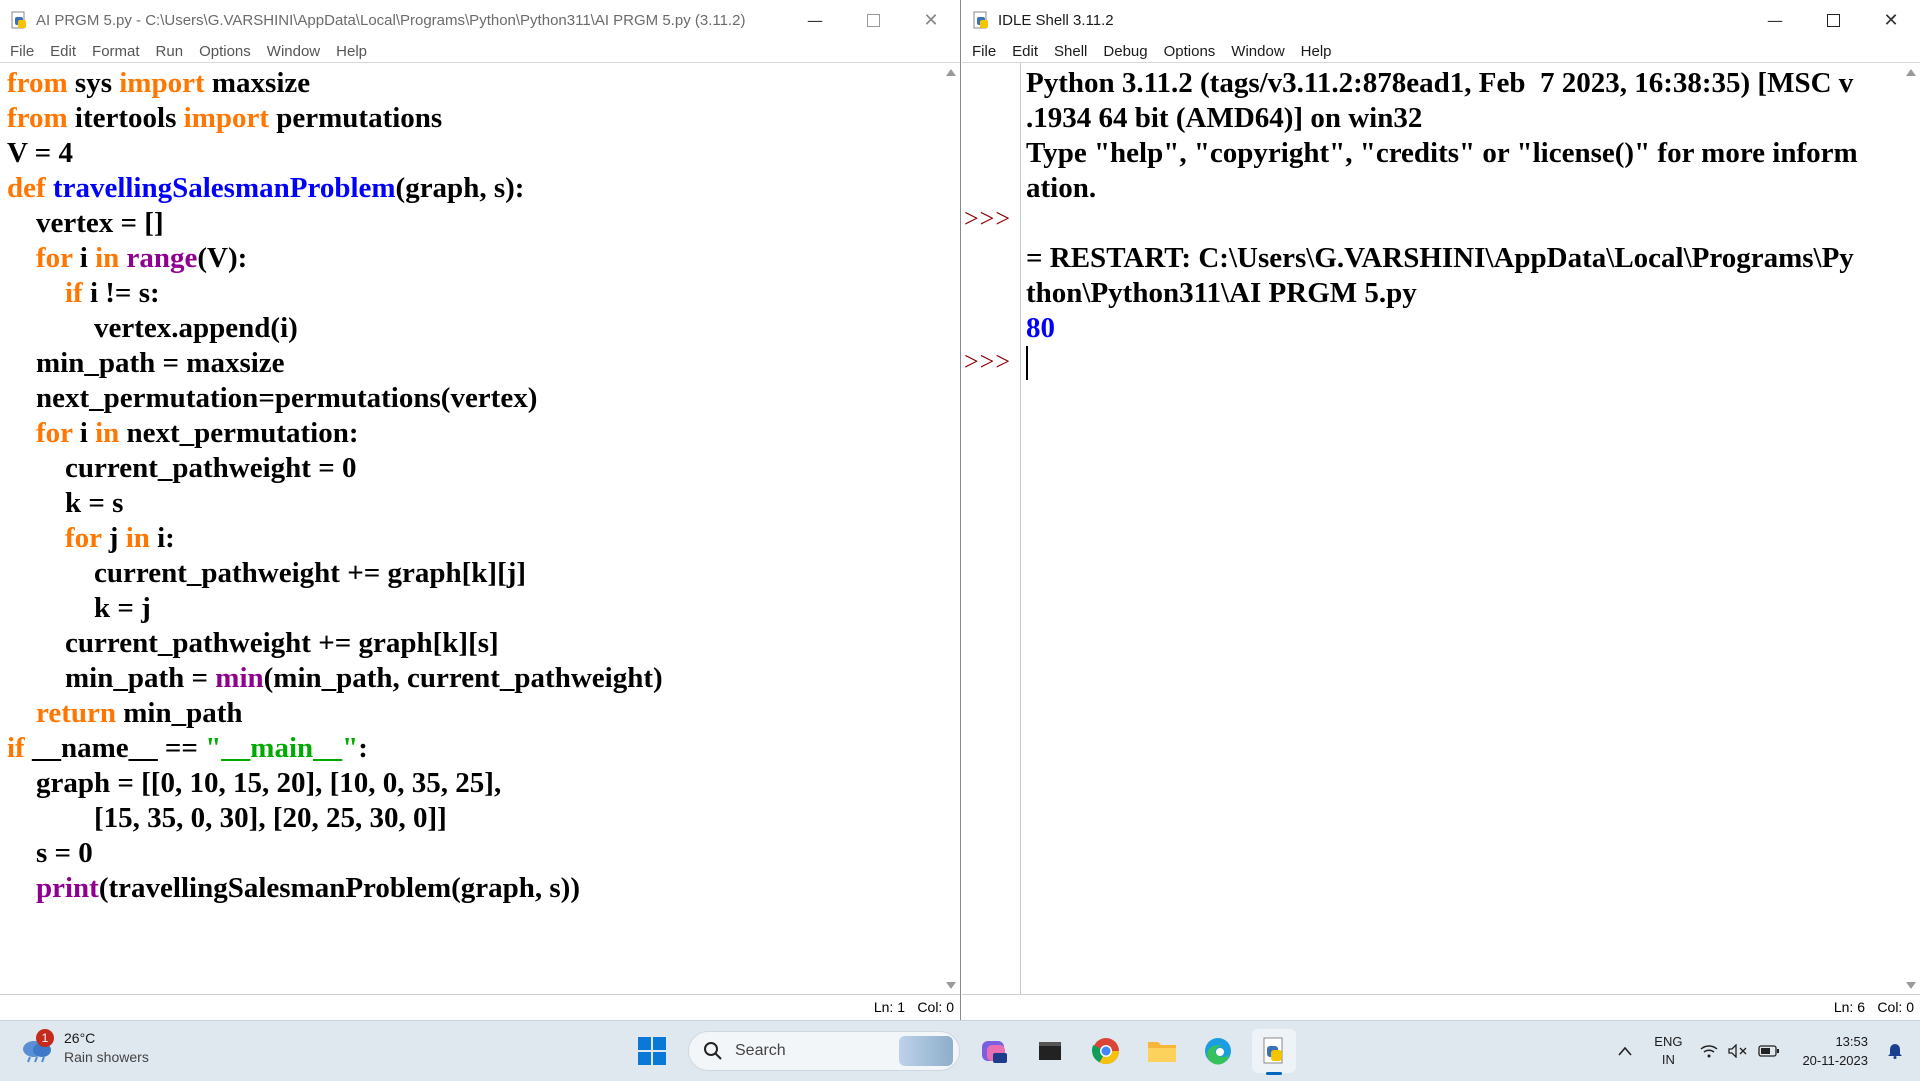  What do you see at coordinates (40, 153) in the screenshot?
I see `code-token: V = 4` at bounding box center [40, 153].